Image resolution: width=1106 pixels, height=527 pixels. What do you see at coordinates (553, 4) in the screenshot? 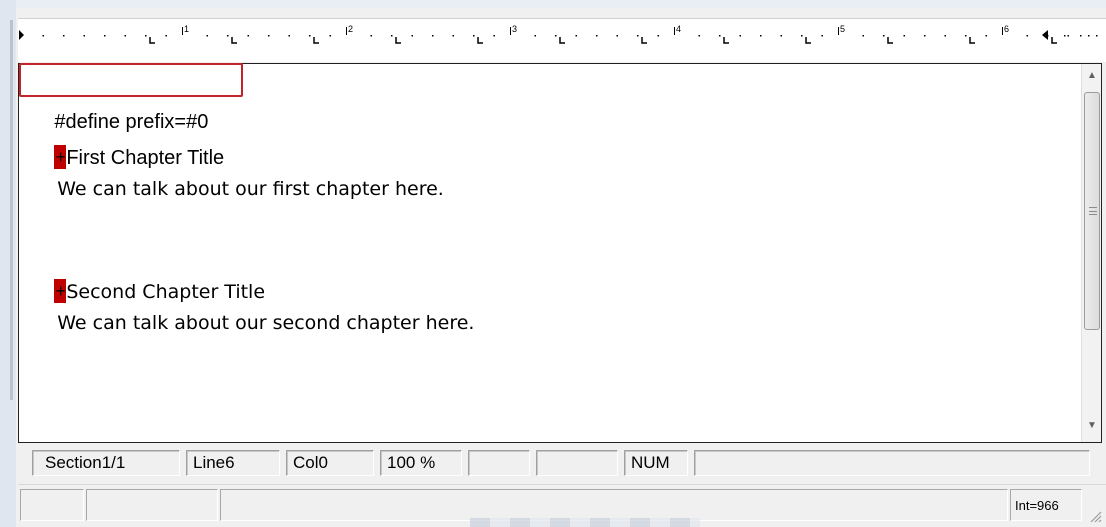
I see `window-top-edge` at bounding box center [553, 4].